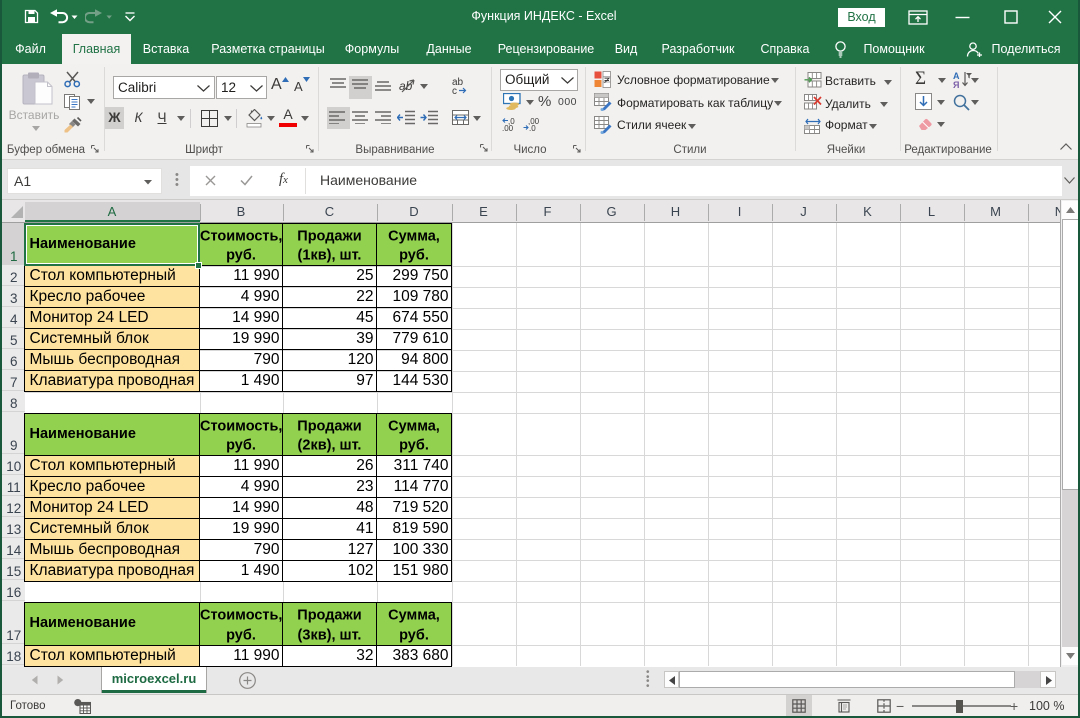 This screenshot has height=718, width=1080. I want to click on svg-text: ,00, so click(508, 127).